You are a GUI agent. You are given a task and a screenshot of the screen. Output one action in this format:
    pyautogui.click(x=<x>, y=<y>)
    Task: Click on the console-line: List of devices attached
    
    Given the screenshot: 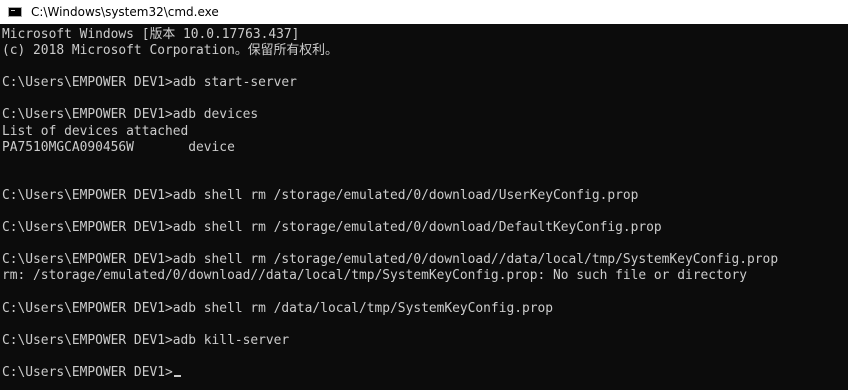 What is the action you would take?
    pyautogui.click(x=95, y=131)
    